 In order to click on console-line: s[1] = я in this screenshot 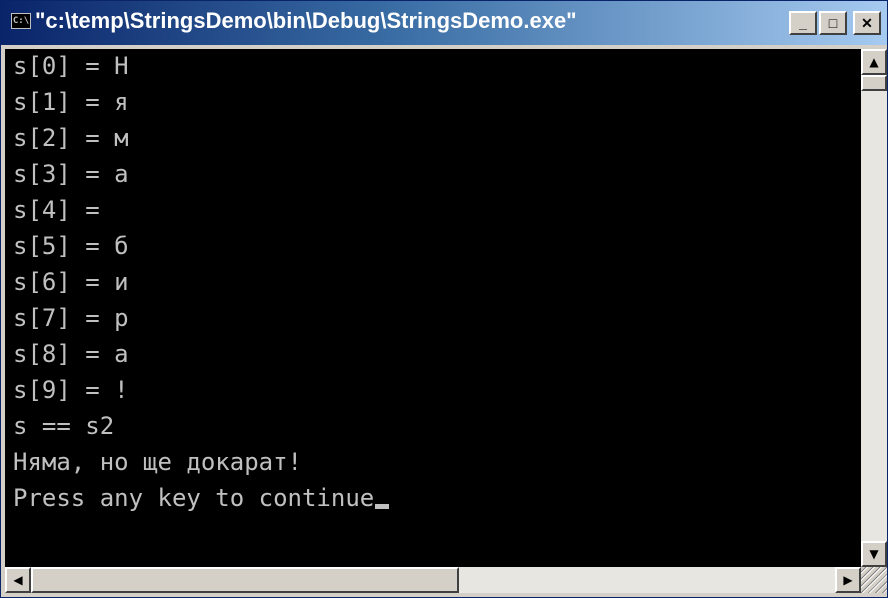, I will do `click(71, 102)`.